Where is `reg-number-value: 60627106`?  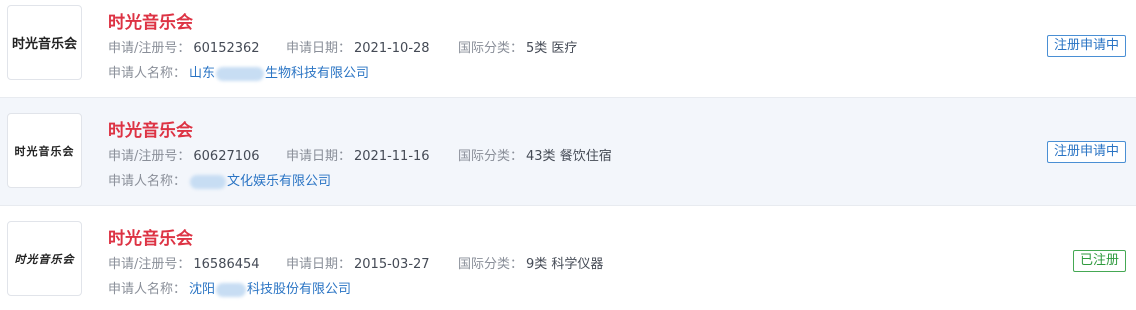 reg-number-value: 60627106 is located at coordinates (226, 156).